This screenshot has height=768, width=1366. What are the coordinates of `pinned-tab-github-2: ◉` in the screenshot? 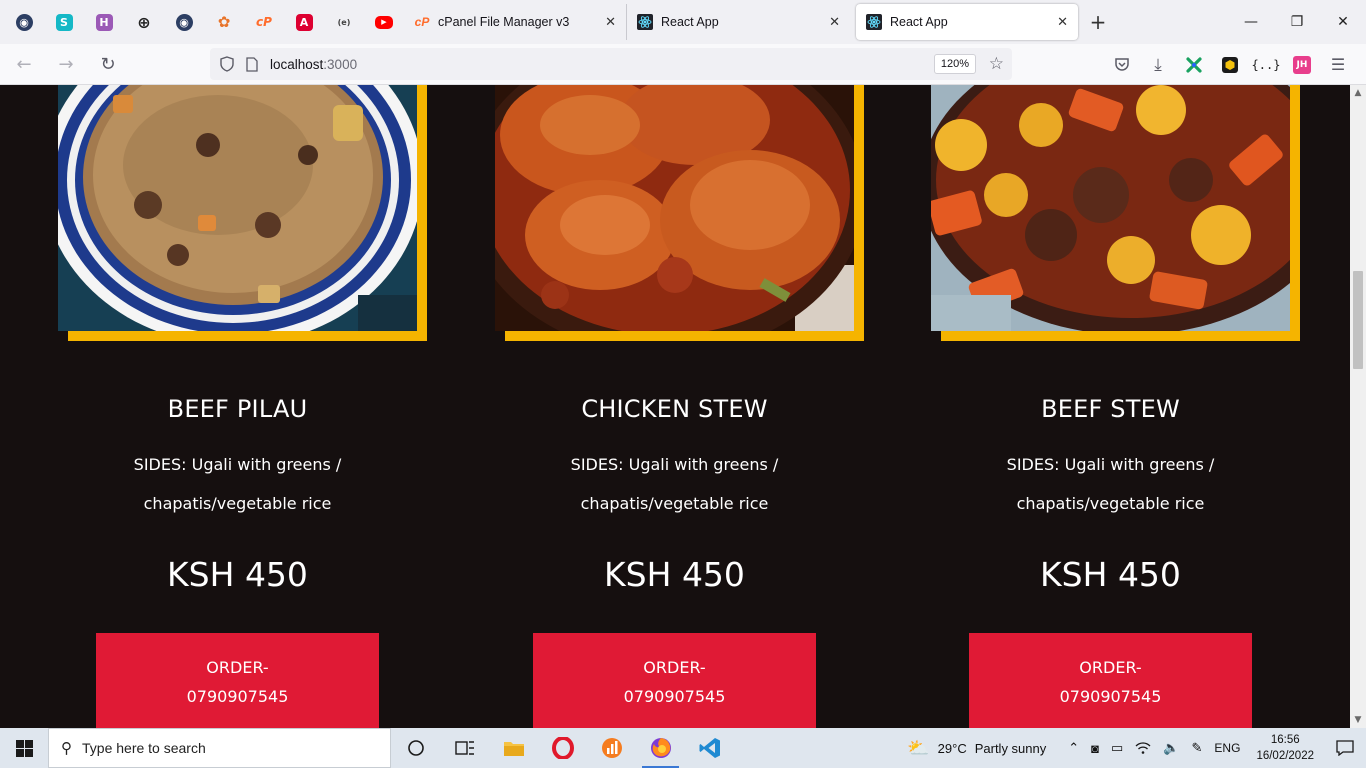 It's located at (184, 22).